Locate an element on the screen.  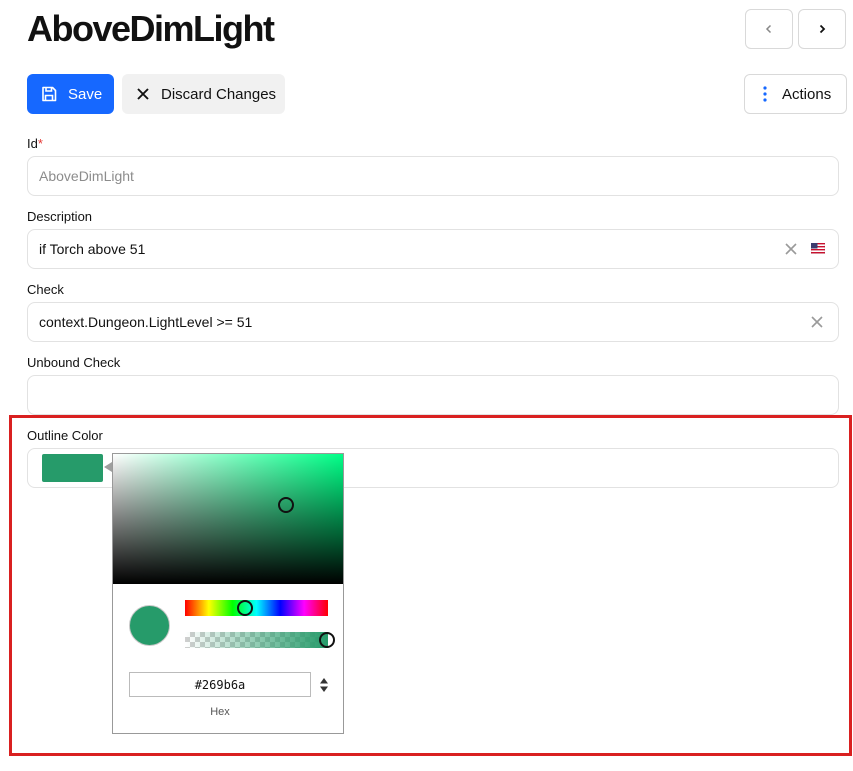
hex-input: #269b6a is located at coordinates (220, 684).